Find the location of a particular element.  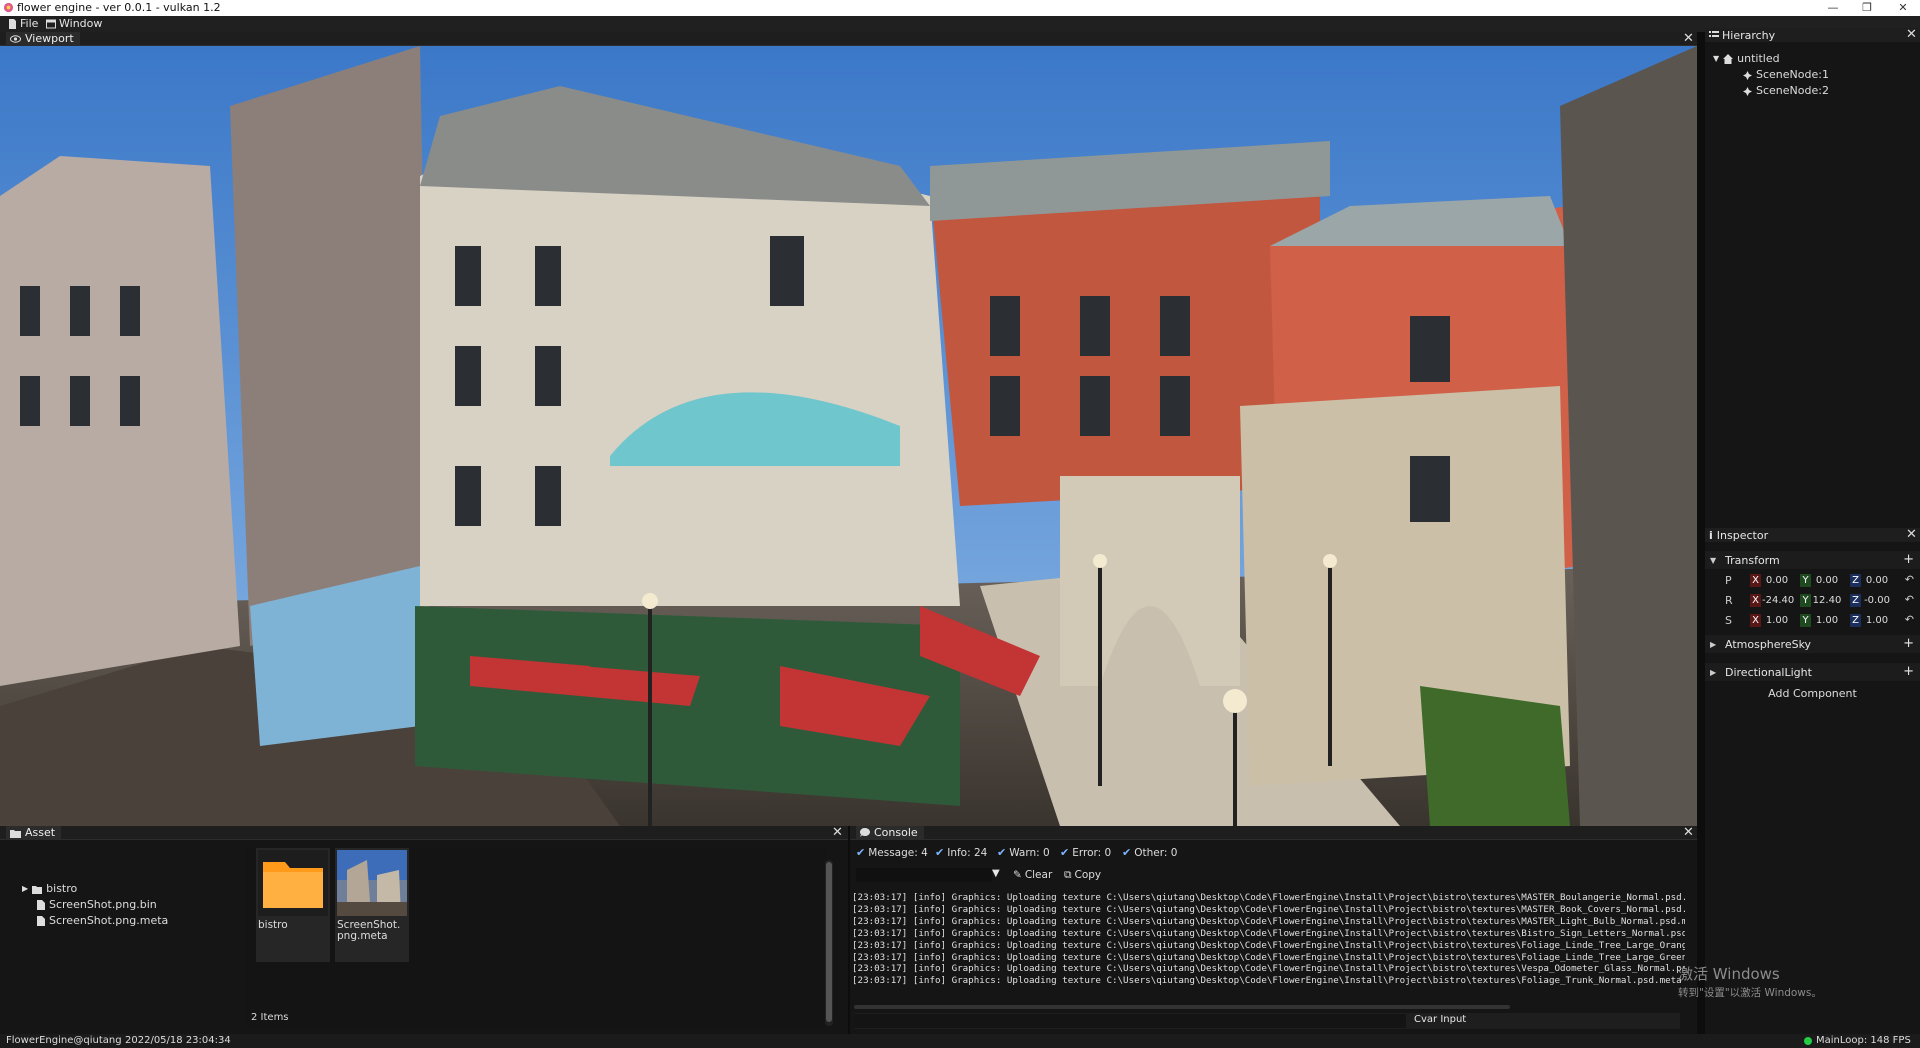

axis-y-label: Y is located at coordinates (1805, 620).